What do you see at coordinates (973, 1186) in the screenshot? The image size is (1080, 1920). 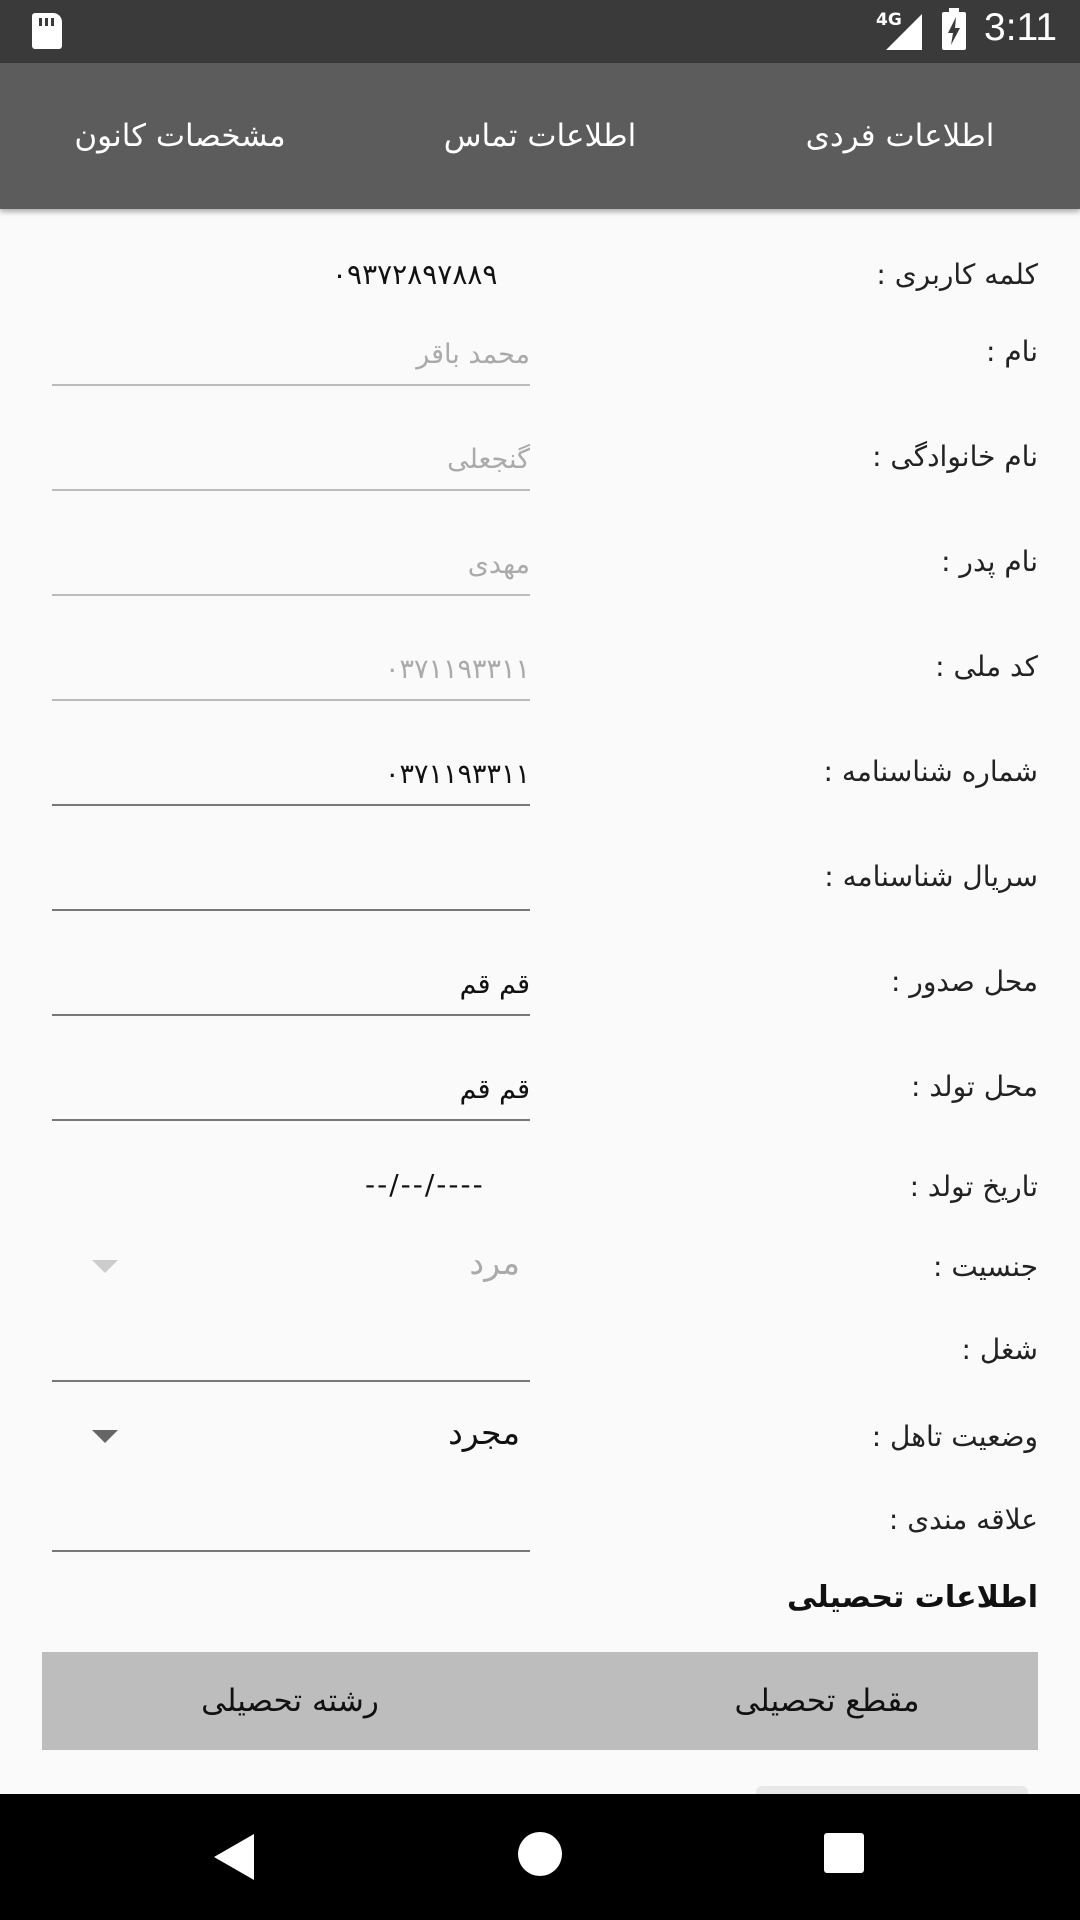 I see `birth-date-label: تاریخ تولد :` at bounding box center [973, 1186].